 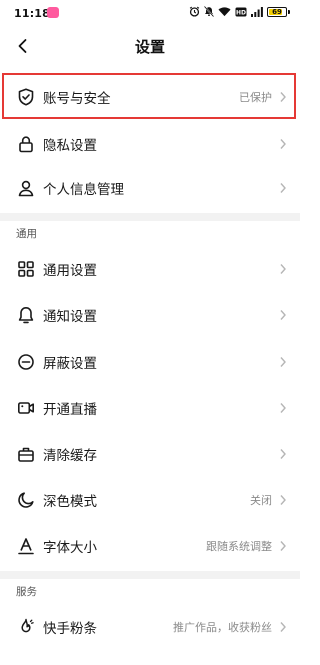 What do you see at coordinates (26, 188) in the screenshot?
I see `person-icon` at bounding box center [26, 188].